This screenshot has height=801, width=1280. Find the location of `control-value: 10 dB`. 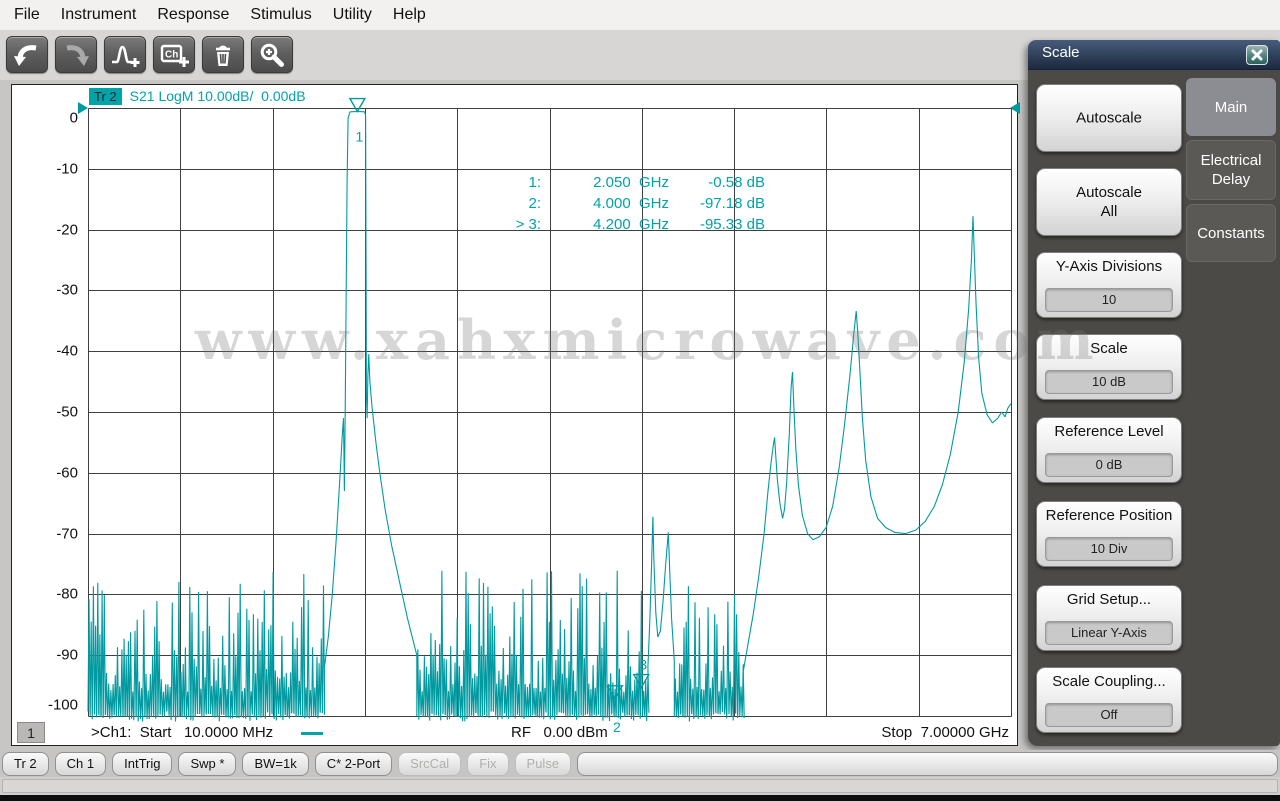

control-value: 10 dB is located at coordinates (1109, 382).